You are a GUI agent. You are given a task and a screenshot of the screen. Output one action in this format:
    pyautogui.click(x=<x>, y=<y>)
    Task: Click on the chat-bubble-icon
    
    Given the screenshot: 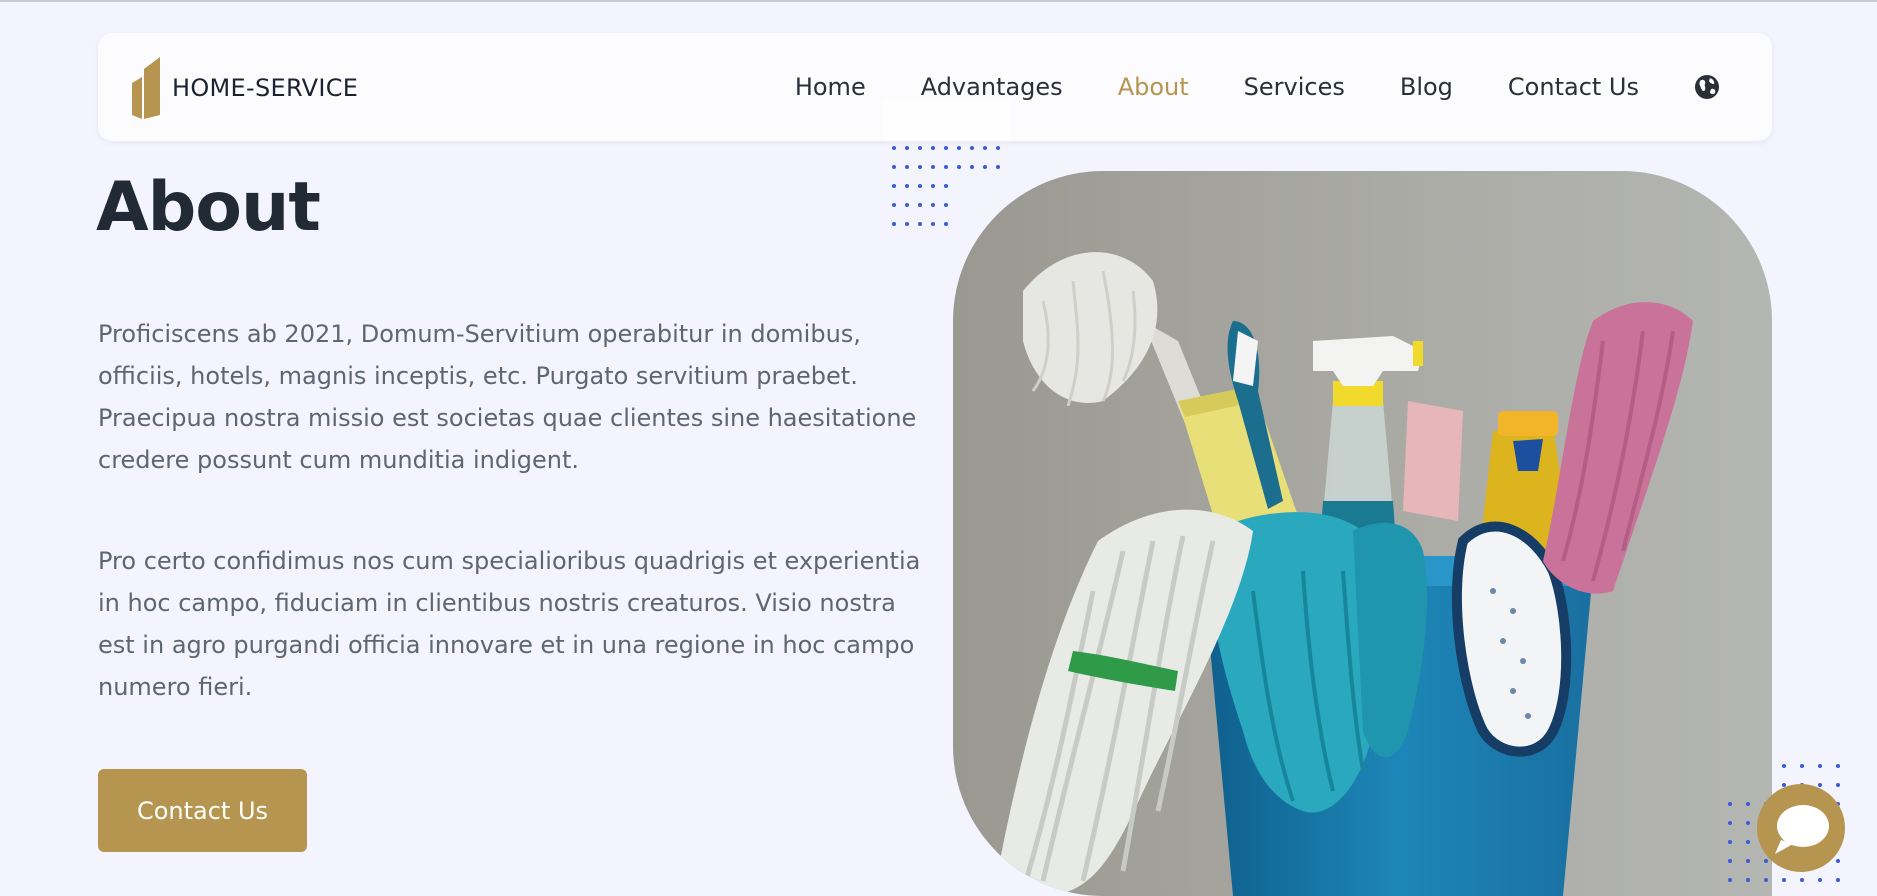 What is the action you would take?
    pyautogui.click(x=1802, y=829)
    